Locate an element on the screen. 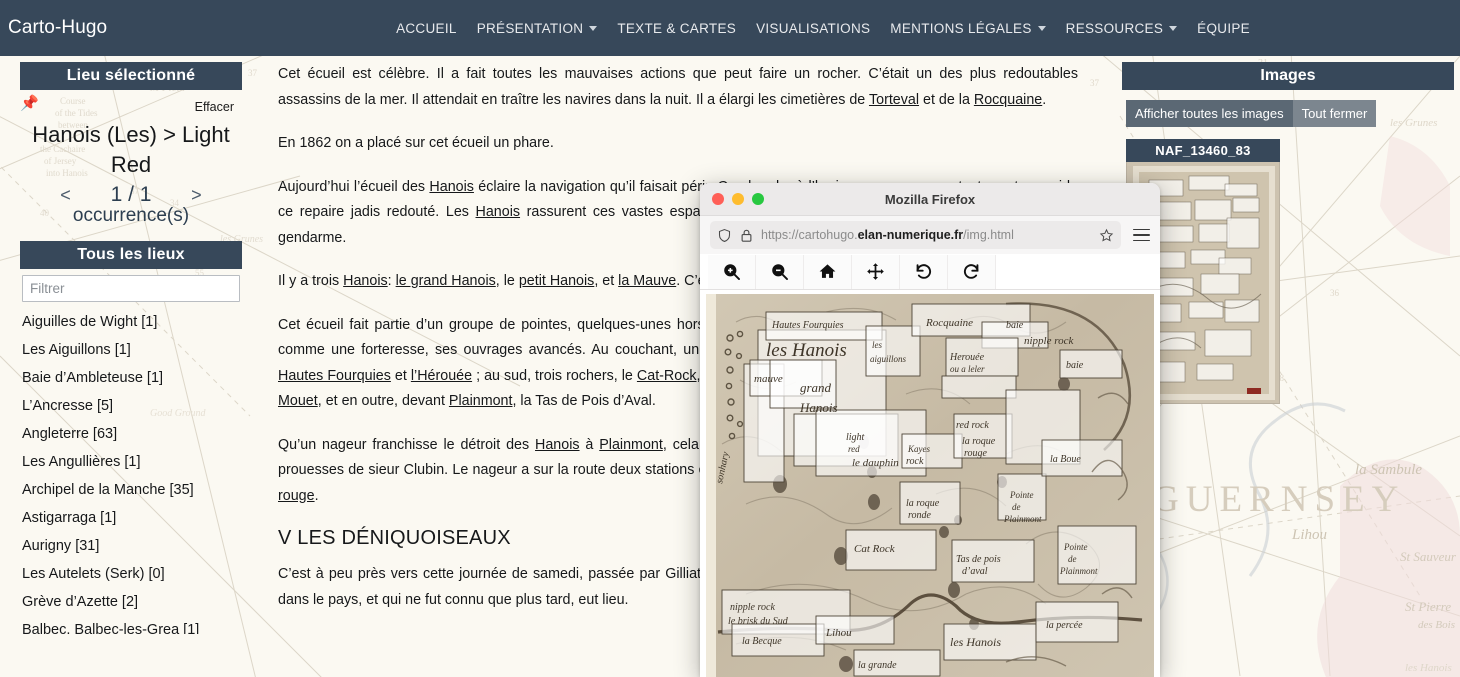 Image resolution: width=1460 pixels, height=677 pixels. svg-text: Kayes is located at coordinates (918, 449).